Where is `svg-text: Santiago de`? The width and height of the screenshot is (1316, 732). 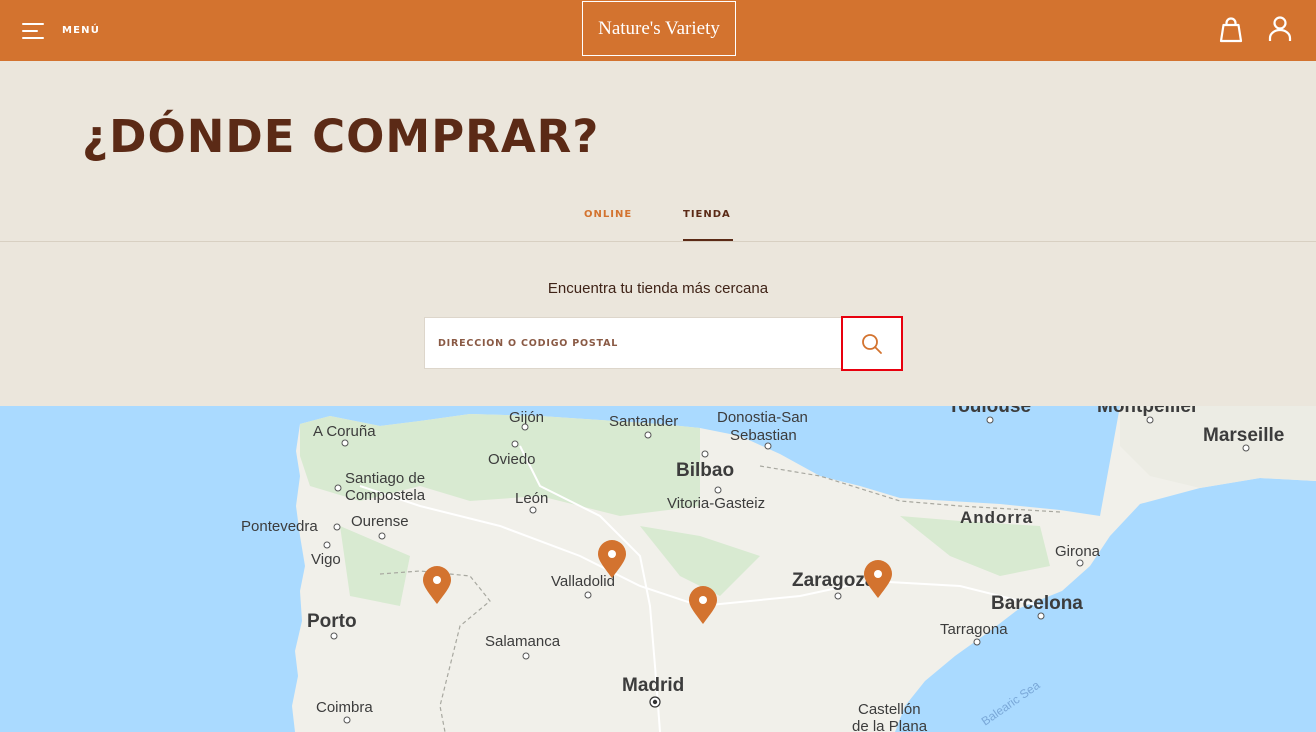 svg-text: Santiago de is located at coordinates (385, 478).